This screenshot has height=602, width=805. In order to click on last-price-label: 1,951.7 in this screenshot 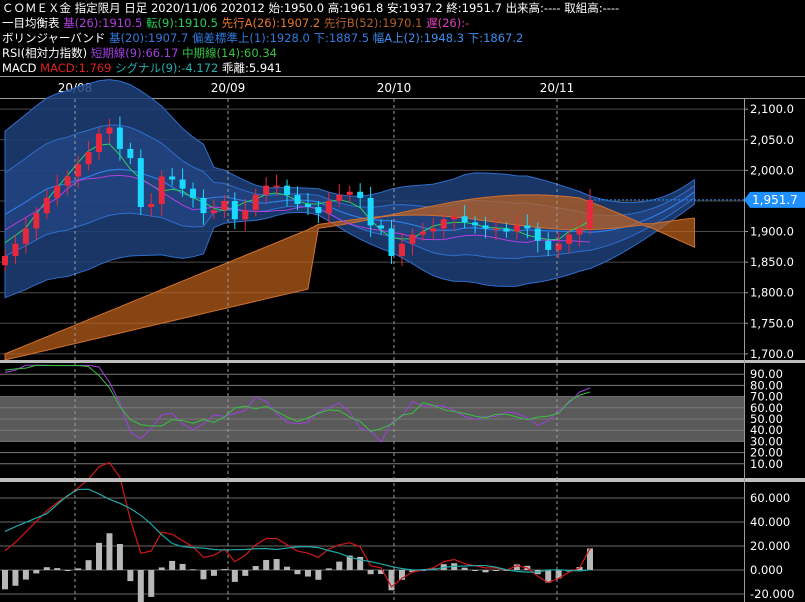, I will do `click(775, 200)`.